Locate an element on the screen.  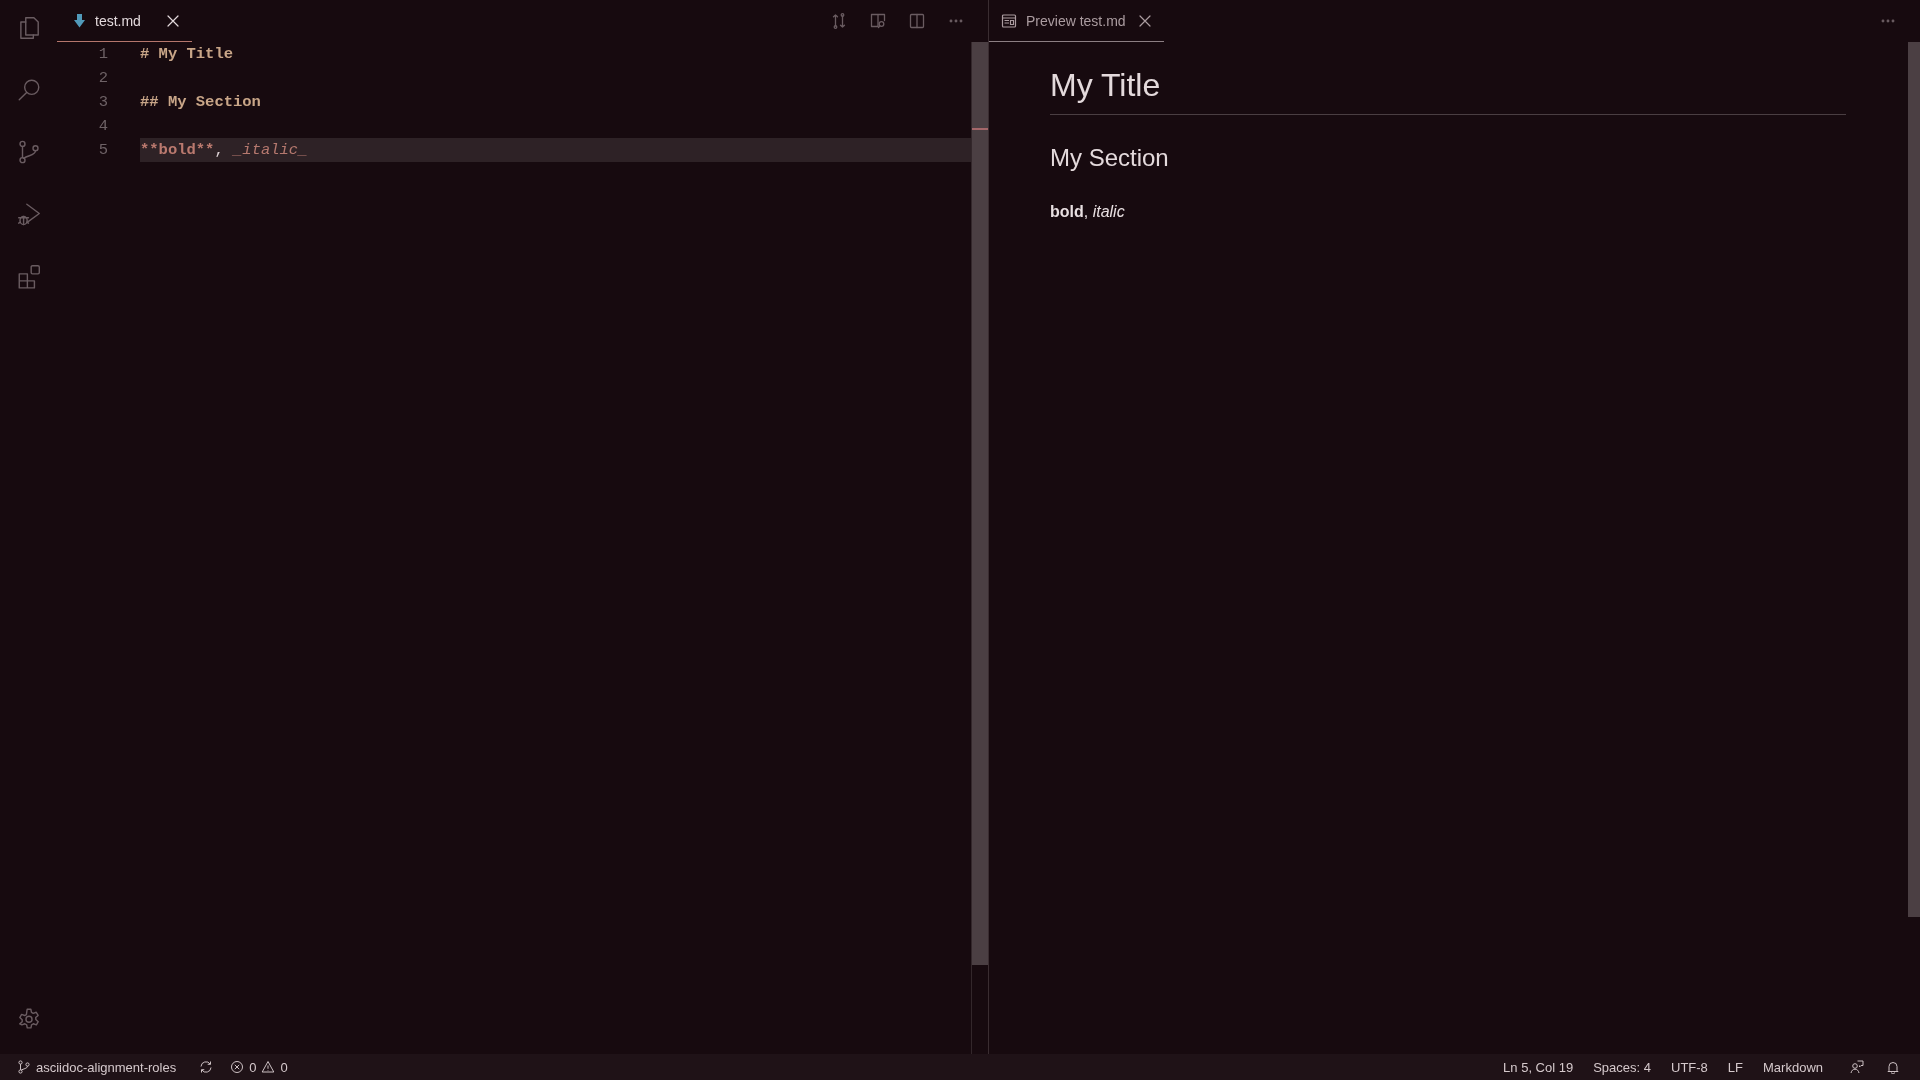
code-line: # My Title is located at coordinates (186, 54).